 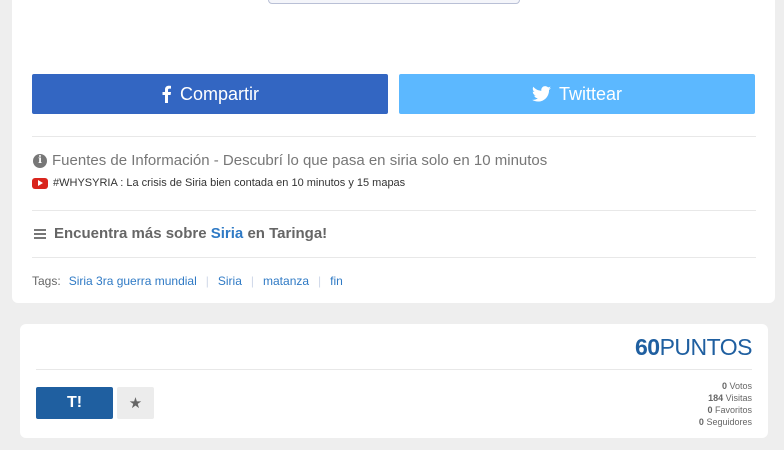 What do you see at coordinates (133, 281) in the screenshot?
I see `tag-link: Siria 3ra guerra mundial` at bounding box center [133, 281].